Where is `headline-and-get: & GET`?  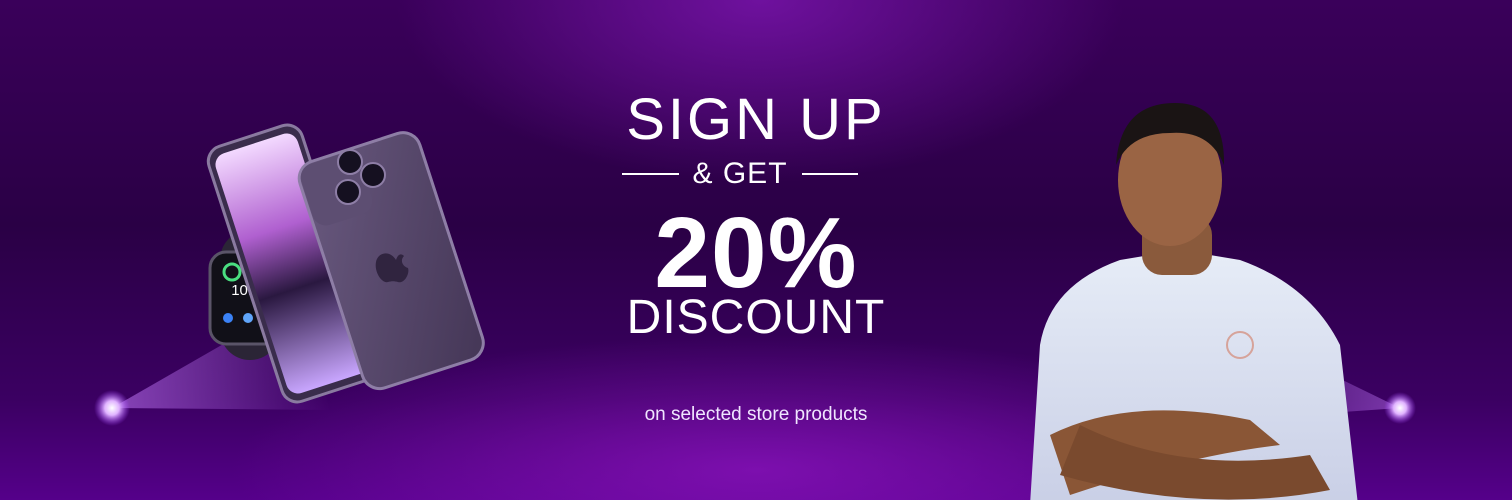
headline-and-get: & GET is located at coordinates (740, 173).